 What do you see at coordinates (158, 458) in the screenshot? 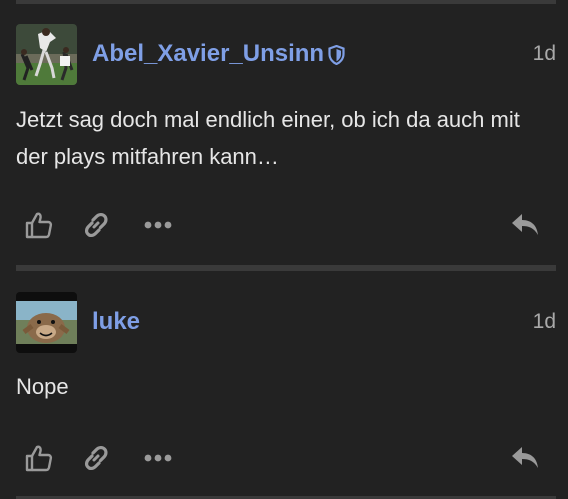
I see `more-icon` at bounding box center [158, 458].